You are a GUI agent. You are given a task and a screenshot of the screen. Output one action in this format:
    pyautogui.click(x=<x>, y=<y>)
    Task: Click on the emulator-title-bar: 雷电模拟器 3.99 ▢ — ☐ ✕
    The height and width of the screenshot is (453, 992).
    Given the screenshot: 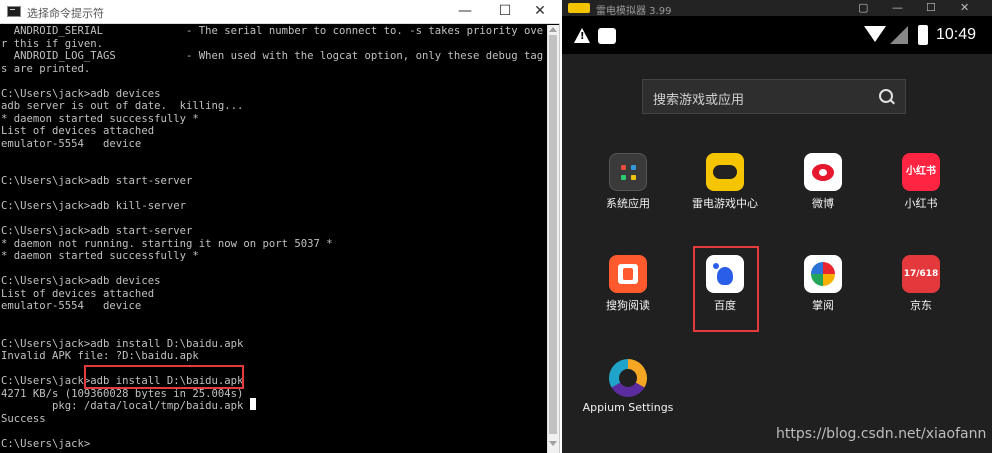 What is the action you would take?
    pyautogui.click(x=777, y=8)
    